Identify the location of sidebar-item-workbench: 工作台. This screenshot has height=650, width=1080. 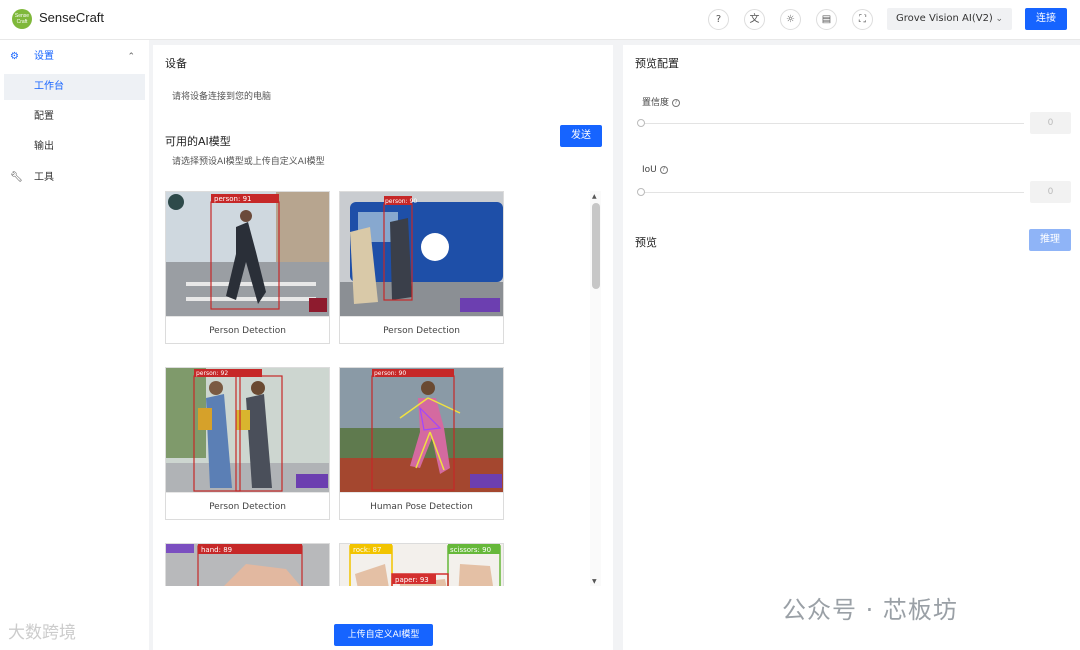
(74, 87).